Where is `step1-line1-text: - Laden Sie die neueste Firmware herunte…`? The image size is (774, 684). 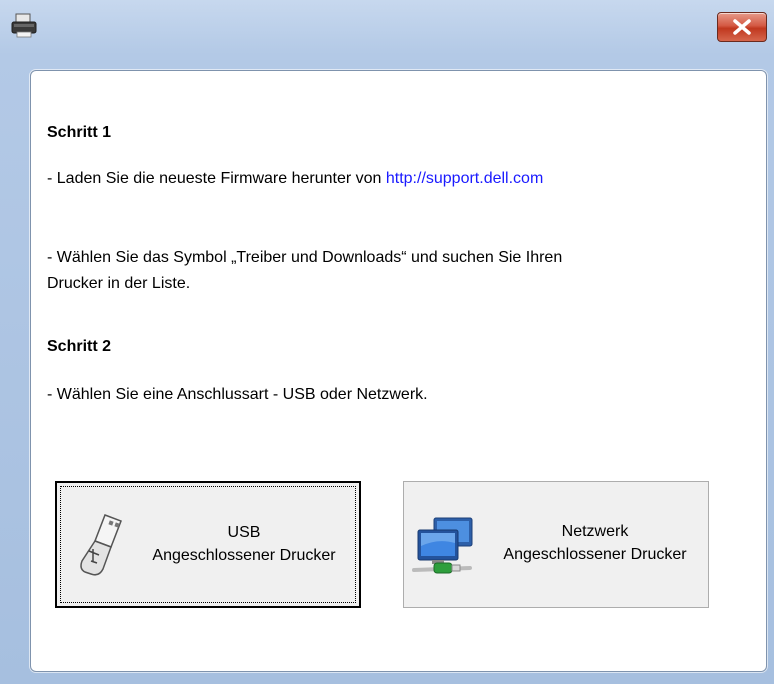 step1-line1-text: - Laden Sie die neueste Firmware herunte… is located at coordinates (216, 178).